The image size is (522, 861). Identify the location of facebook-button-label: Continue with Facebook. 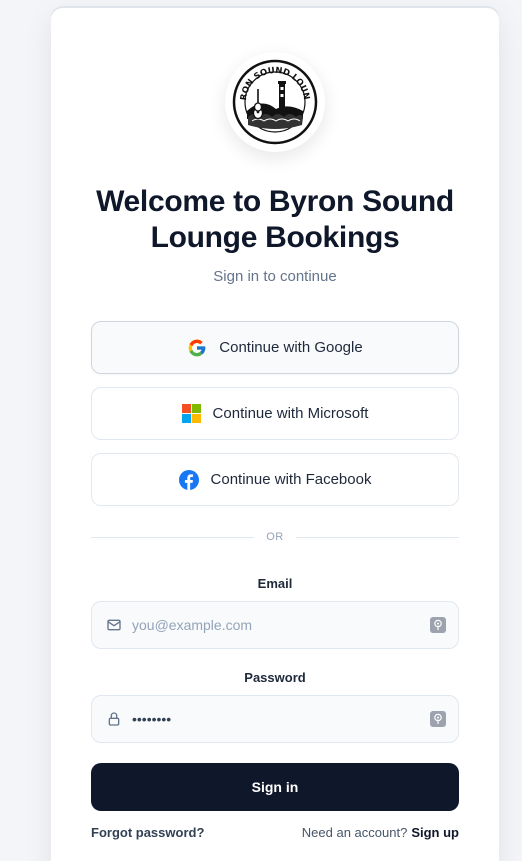
(291, 479).